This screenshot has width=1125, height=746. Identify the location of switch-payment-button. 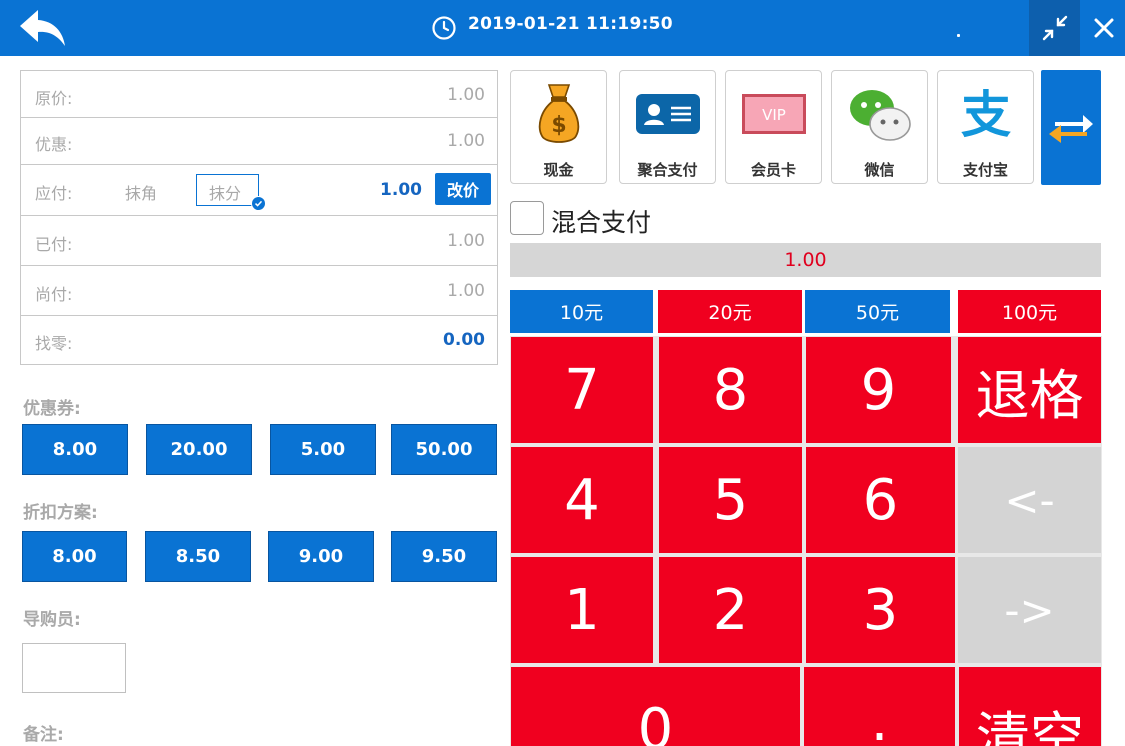
(1071, 127).